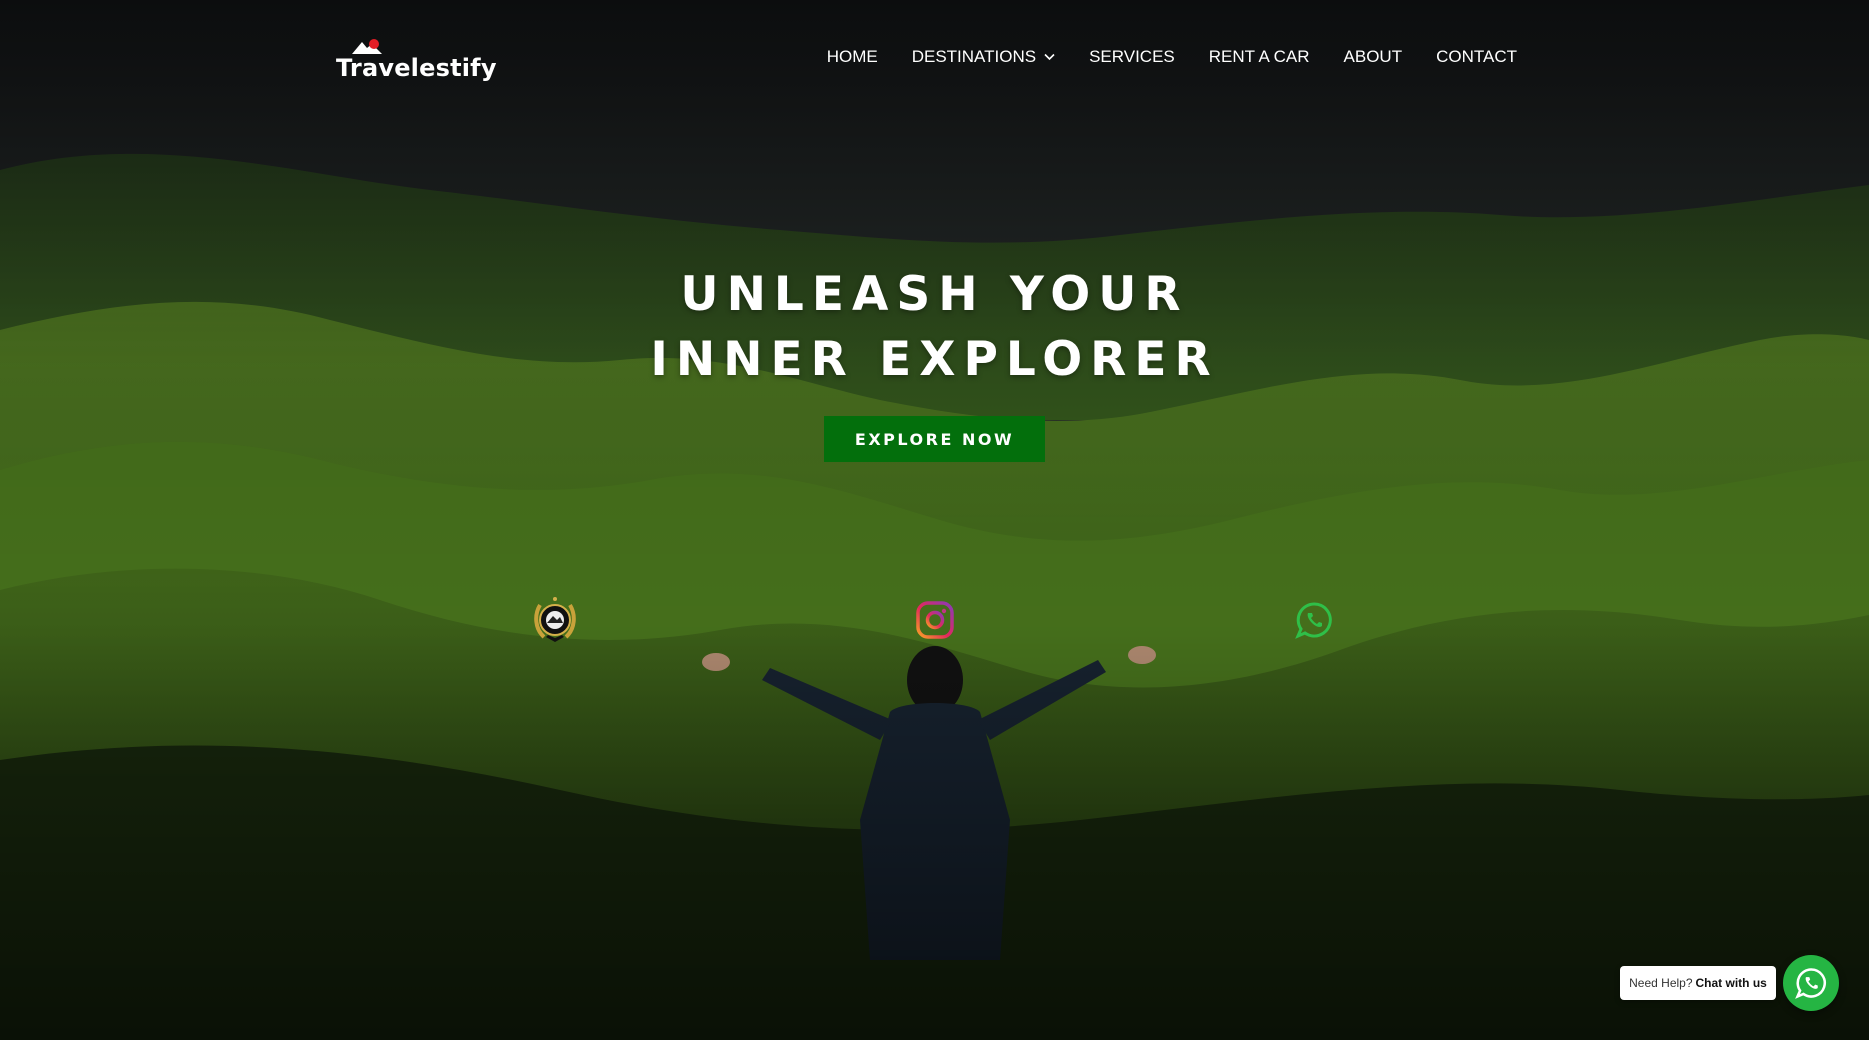  Describe the element at coordinates (367, 46) in the screenshot. I see `mountain-logo-icon` at that location.